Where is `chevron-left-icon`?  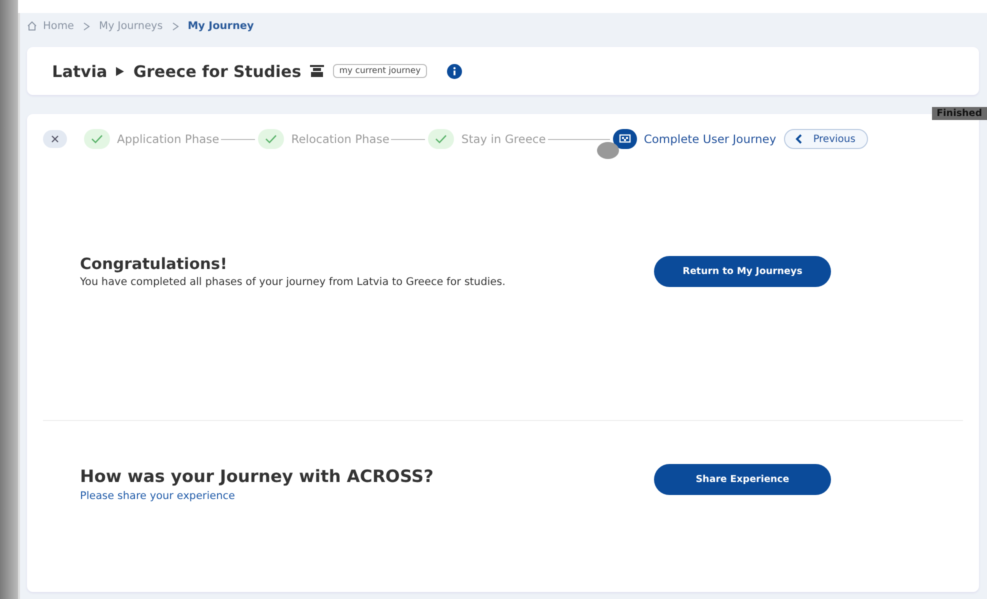 chevron-left-icon is located at coordinates (799, 139).